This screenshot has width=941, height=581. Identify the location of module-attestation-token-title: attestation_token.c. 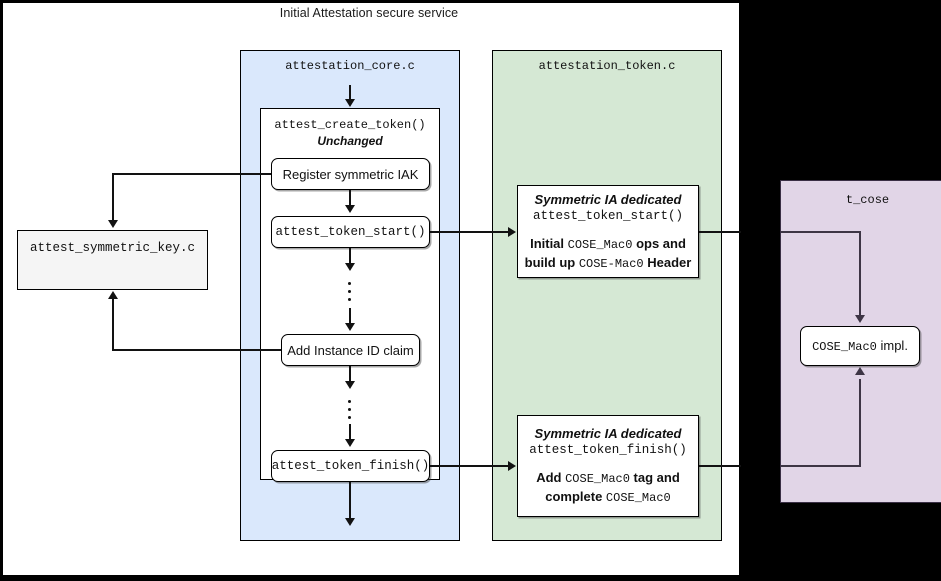
(607, 66).